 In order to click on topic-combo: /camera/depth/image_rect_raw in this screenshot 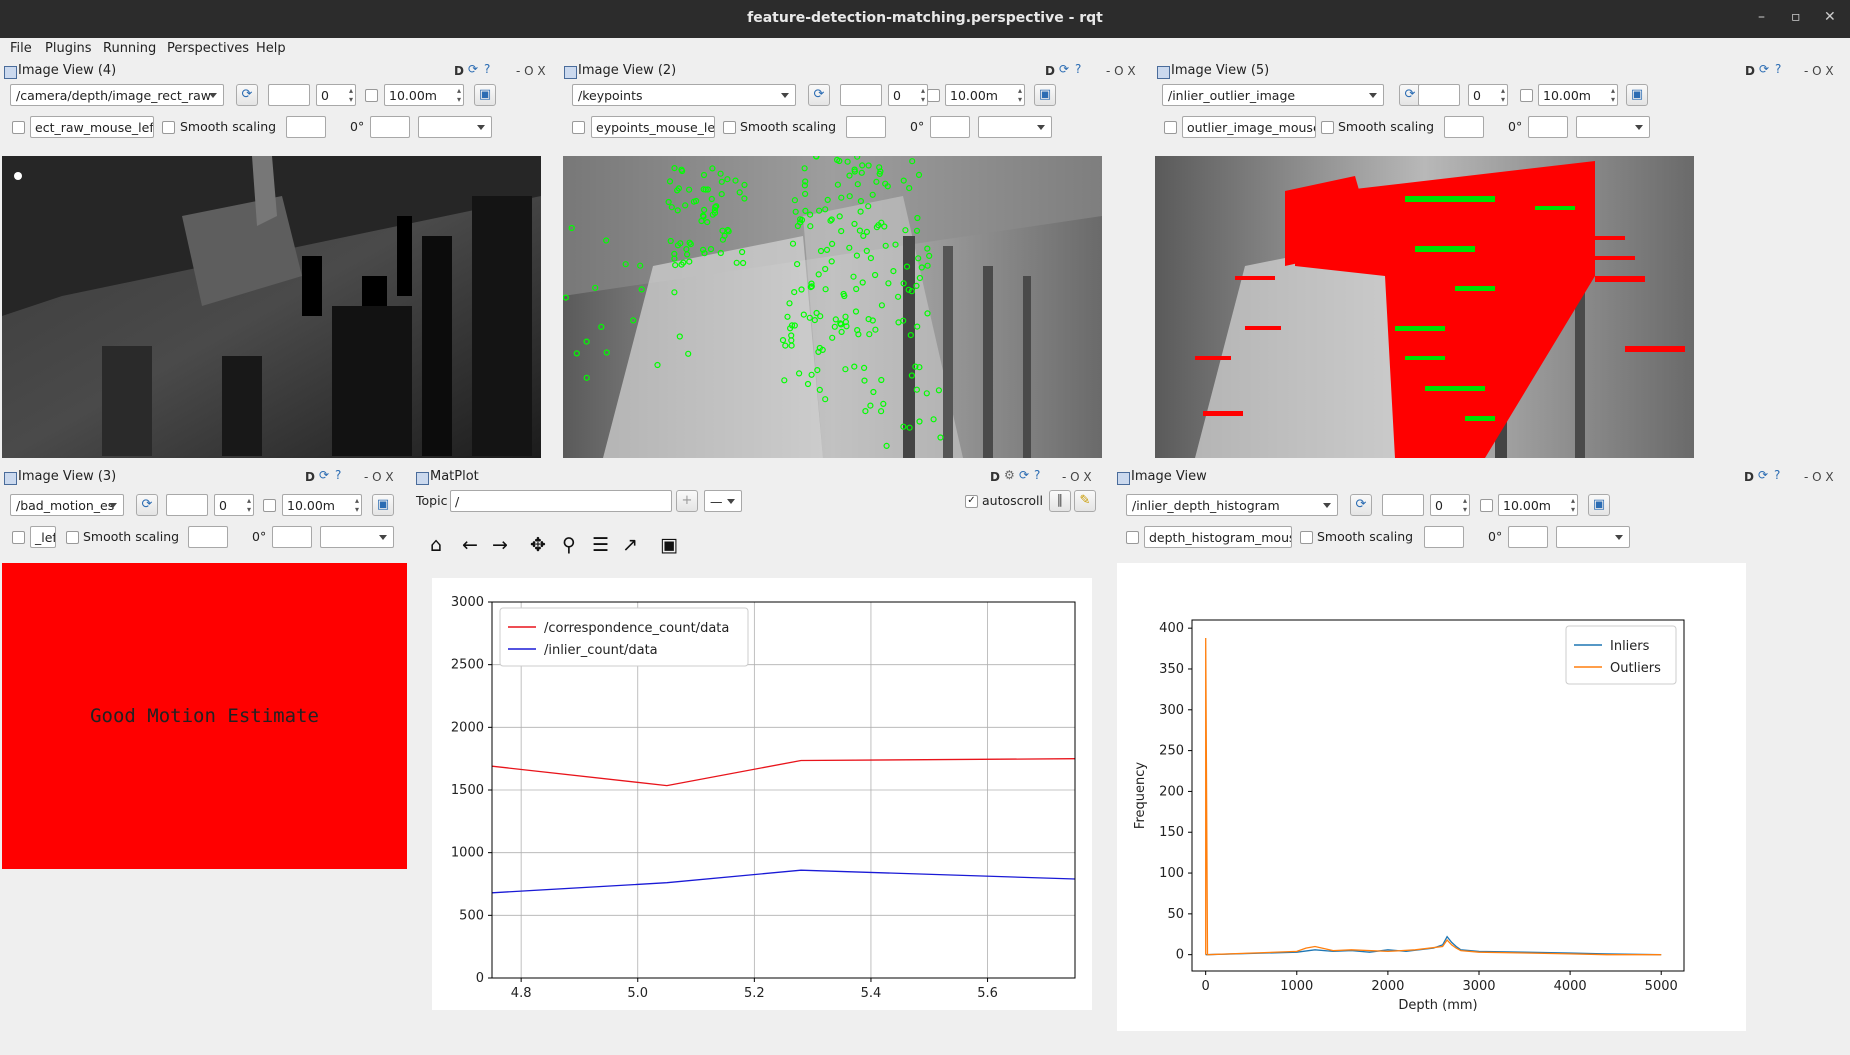, I will do `click(117, 95)`.